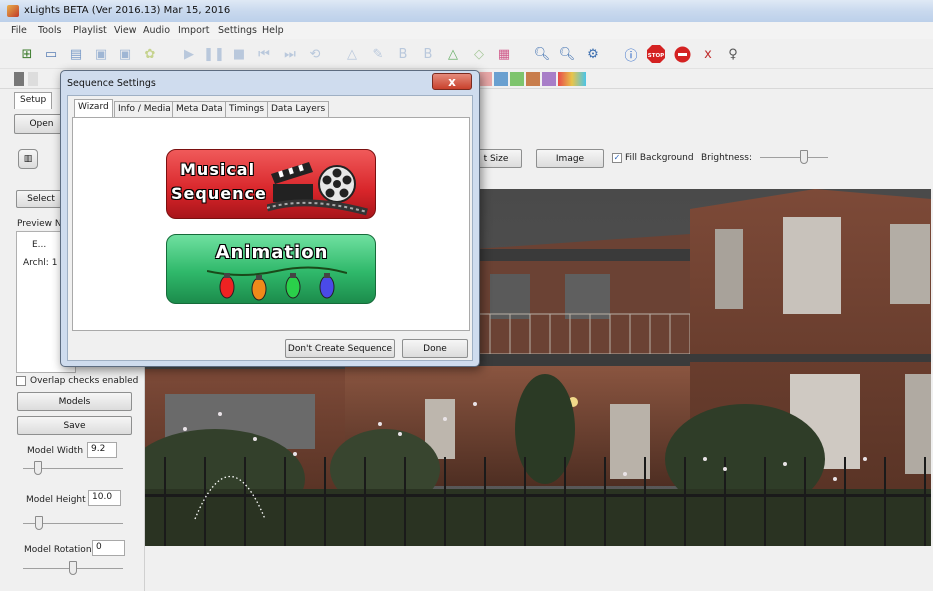 Image resolution: width=933 pixels, height=591 pixels. What do you see at coordinates (74, 401) in the screenshot?
I see `models-button: Models` at bounding box center [74, 401].